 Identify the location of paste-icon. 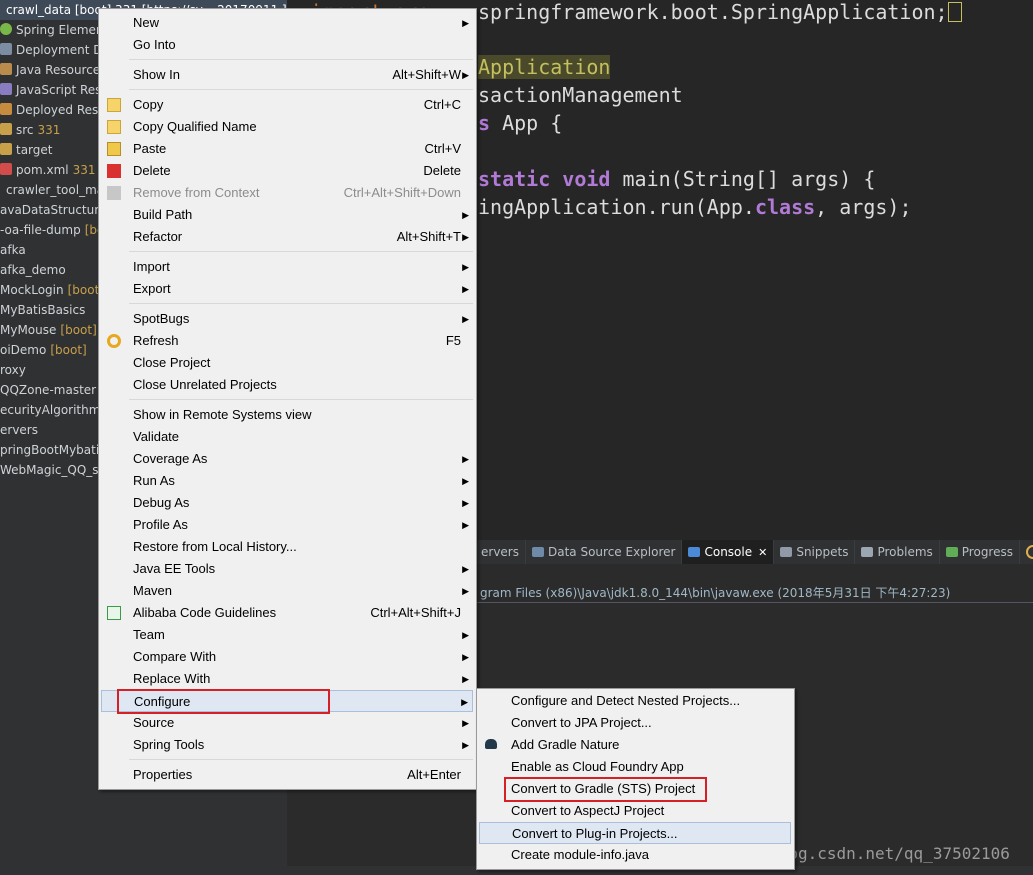
(114, 149).